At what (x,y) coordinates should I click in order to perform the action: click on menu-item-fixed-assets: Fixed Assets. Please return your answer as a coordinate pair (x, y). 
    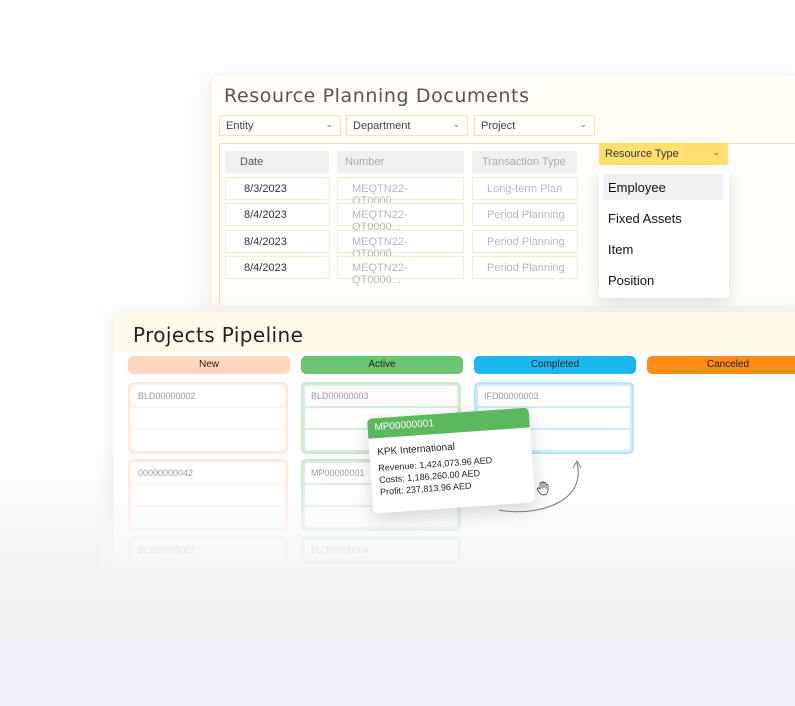
    Looking at the image, I should click on (663, 218).